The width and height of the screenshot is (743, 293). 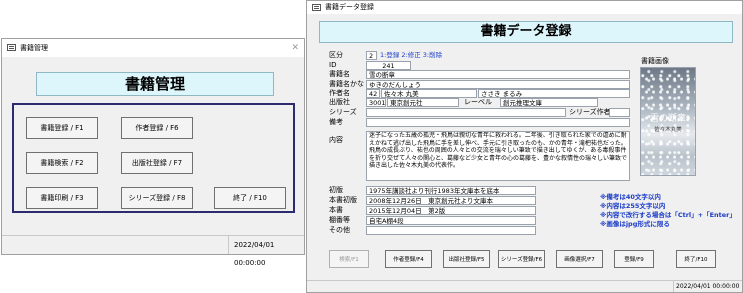 What do you see at coordinates (524, 7) in the screenshot?
I see `entry-titlebar: 書籍データ登録` at bounding box center [524, 7].